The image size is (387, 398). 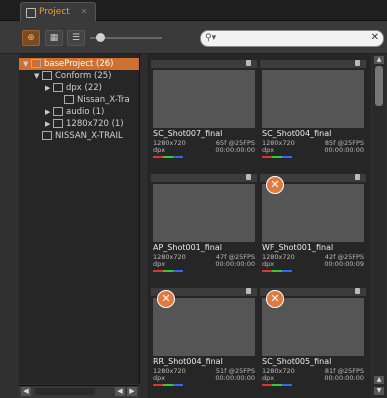 What do you see at coordinates (193, 10) in the screenshot?
I see `tab-bar: Project ✕` at bounding box center [193, 10].